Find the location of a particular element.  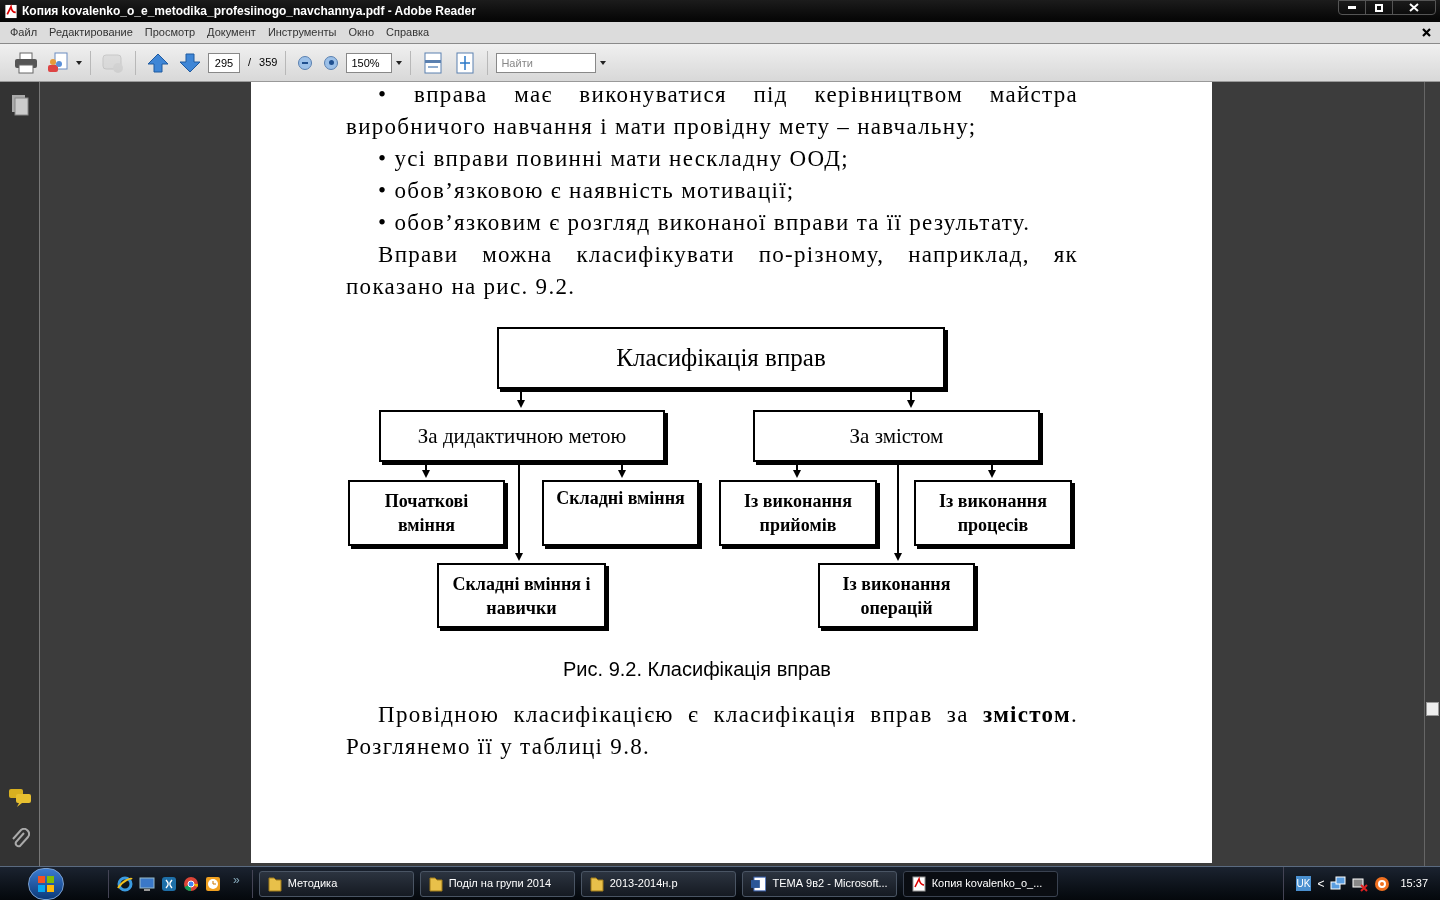

paragraph: • обов’язковою є наявність мотивації; is located at coordinates (586, 191).